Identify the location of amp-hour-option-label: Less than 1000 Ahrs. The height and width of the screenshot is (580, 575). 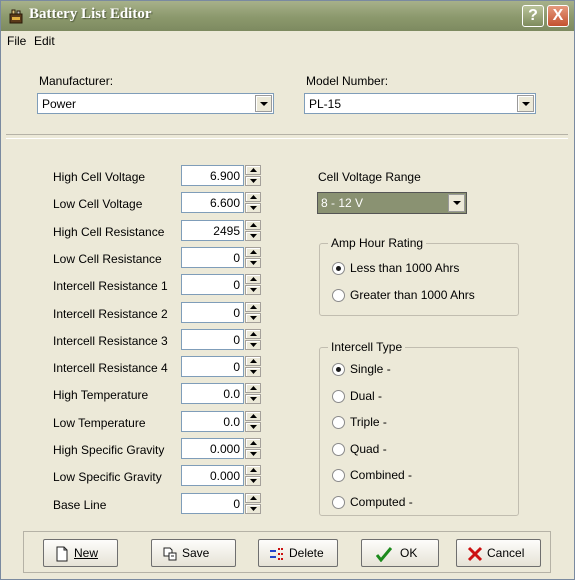
(404, 268).